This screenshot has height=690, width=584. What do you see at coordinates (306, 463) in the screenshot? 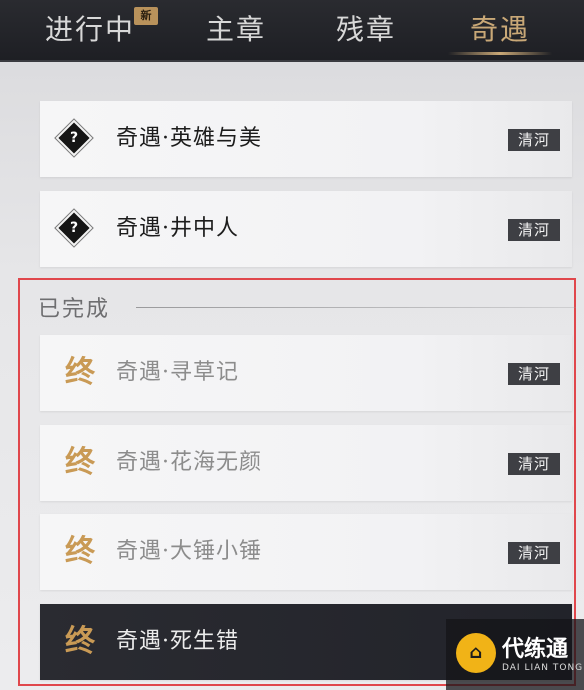
I see `completed-quest-item: 终 奇遇·花海无颜 清河` at bounding box center [306, 463].